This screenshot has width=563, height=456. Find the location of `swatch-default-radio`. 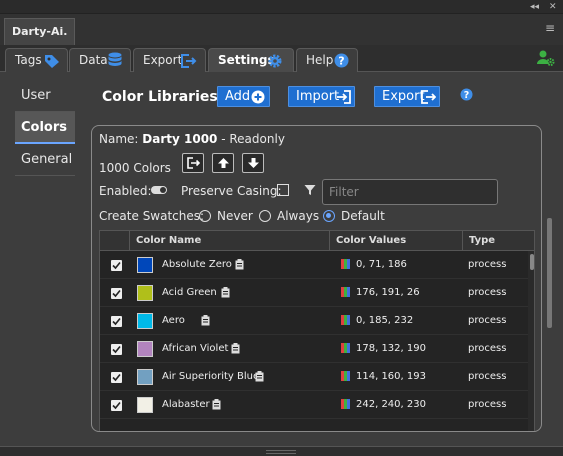

swatch-default-radio is located at coordinates (329, 216).